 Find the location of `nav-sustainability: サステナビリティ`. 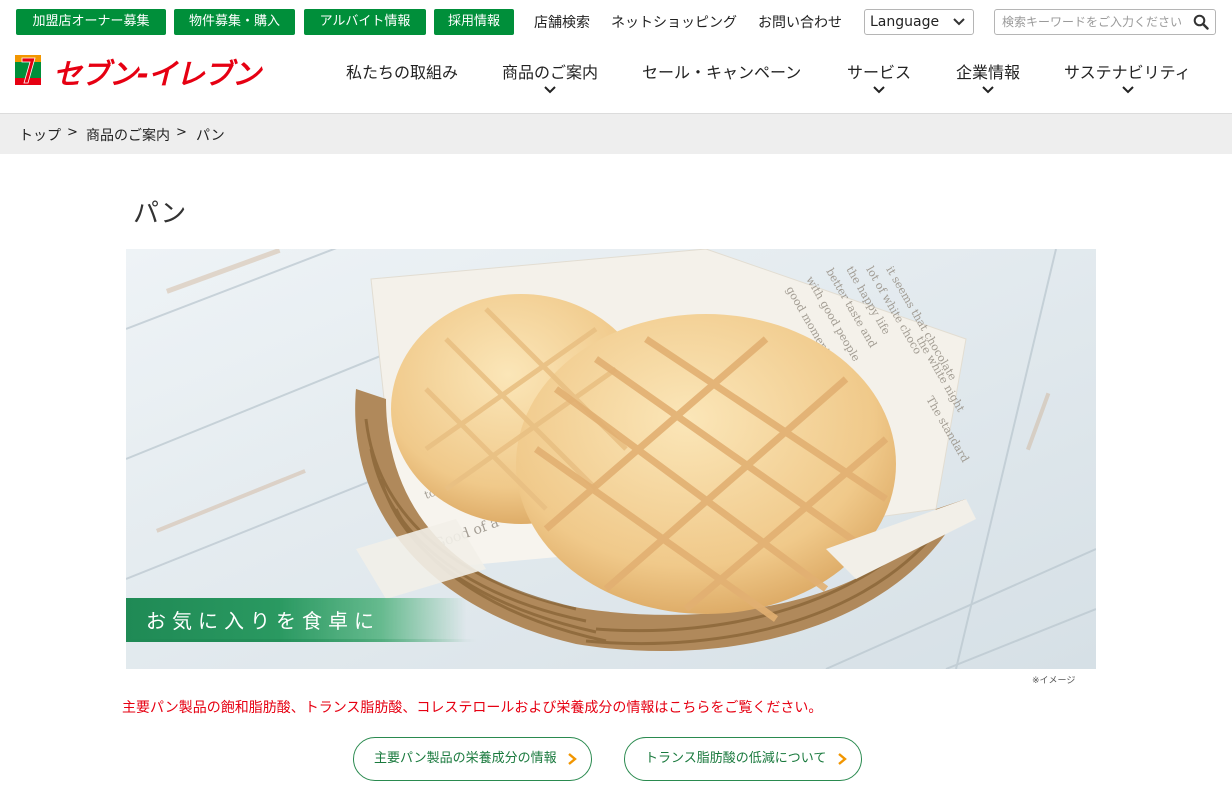

nav-sustainability: サステナビリティ is located at coordinates (1127, 71).